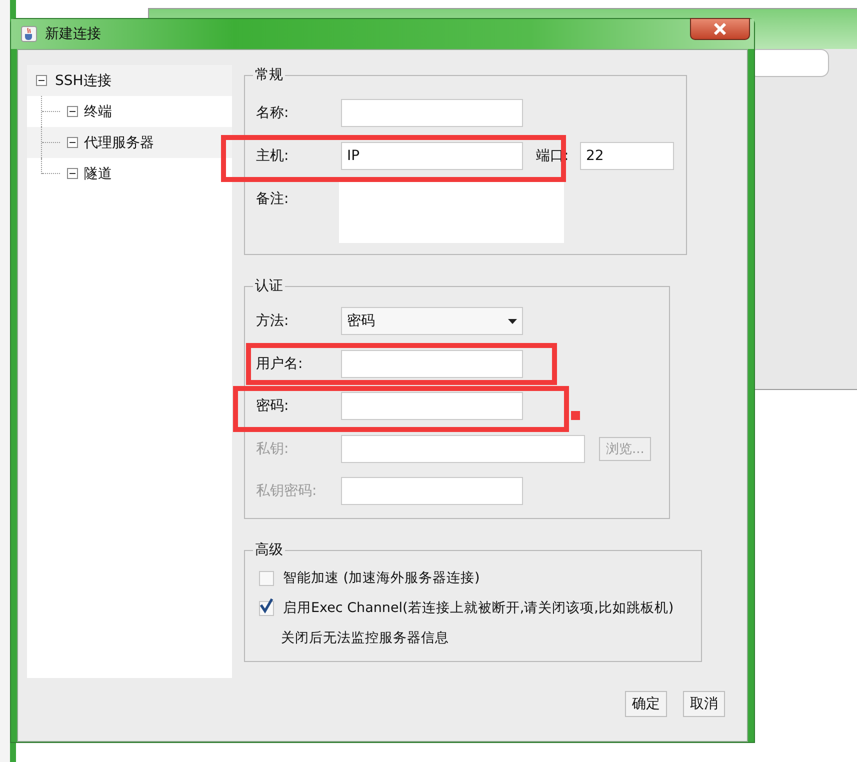 This screenshot has width=857, height=762. I want to click on field-label: 私钥密码:, so click(287, 491).